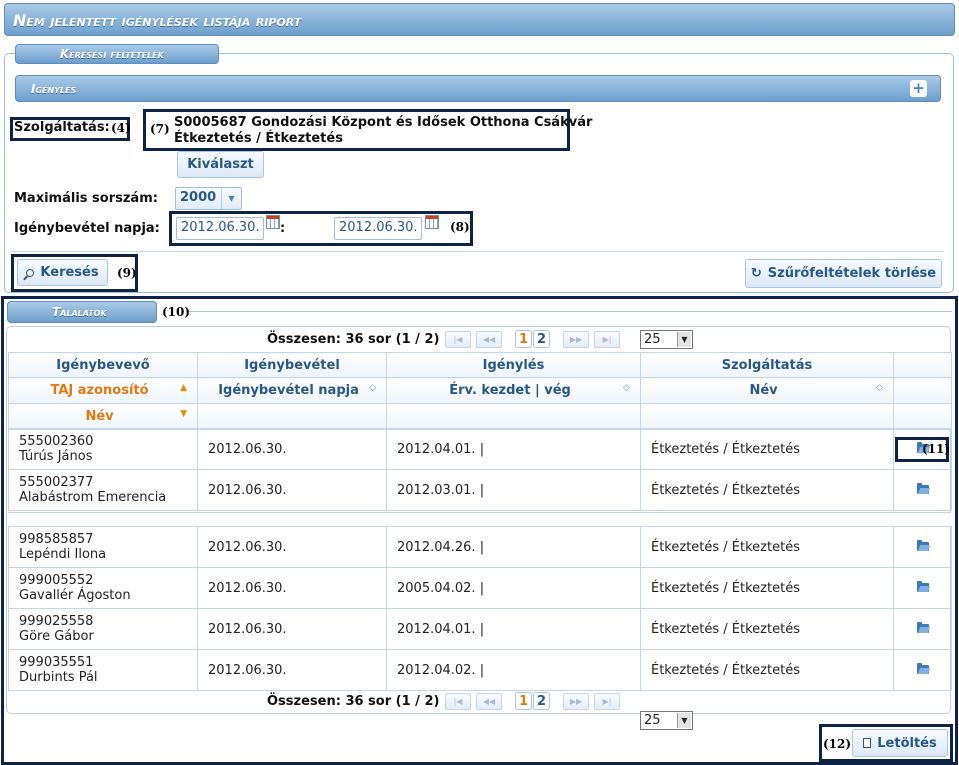  Describe the element at coordinates (86, 198) in the screenshot. I see `max-label: Maximális sorszám:` at that location.